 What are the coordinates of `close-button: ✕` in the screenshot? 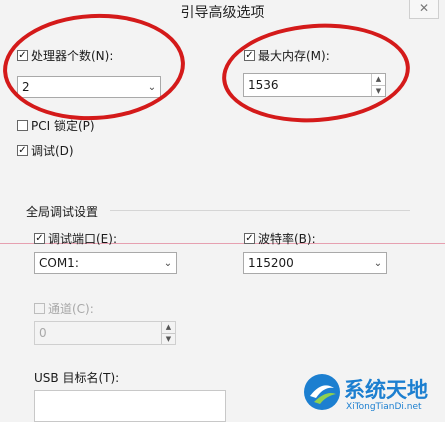 It's located at (424, 9).